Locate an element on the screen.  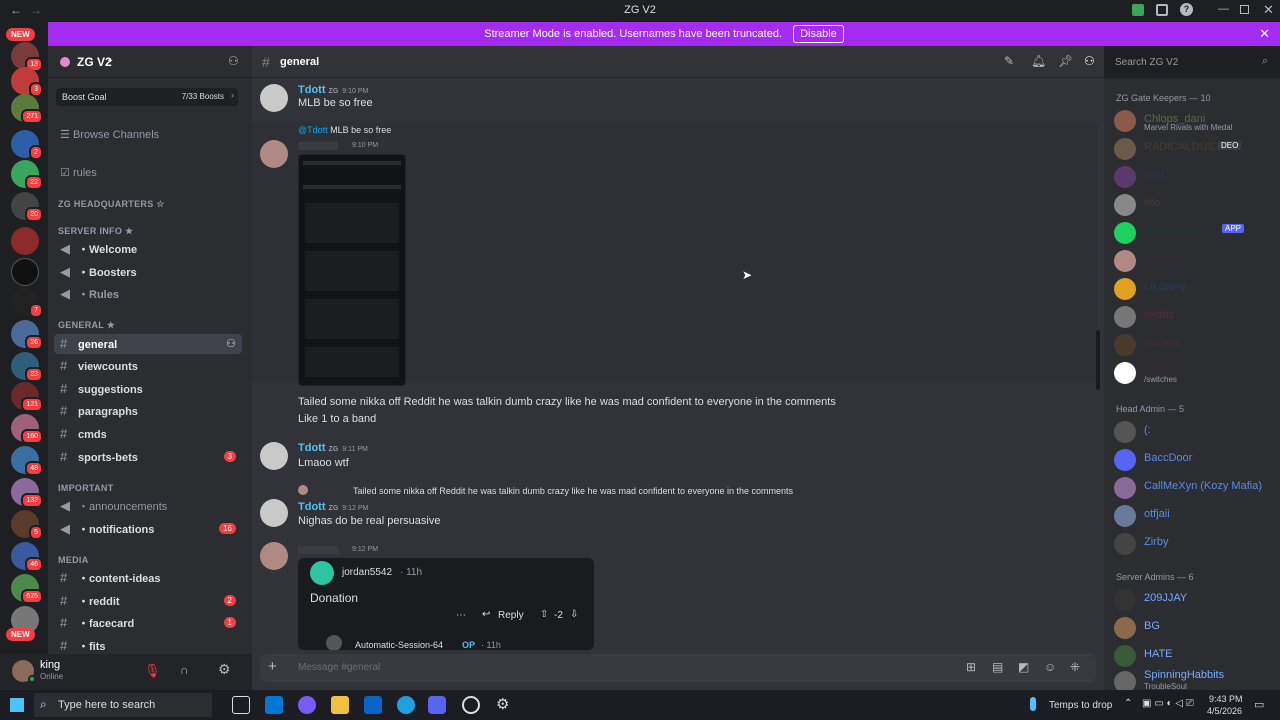
notifications-icon: ▭ is located at coordinates (1259, 704).